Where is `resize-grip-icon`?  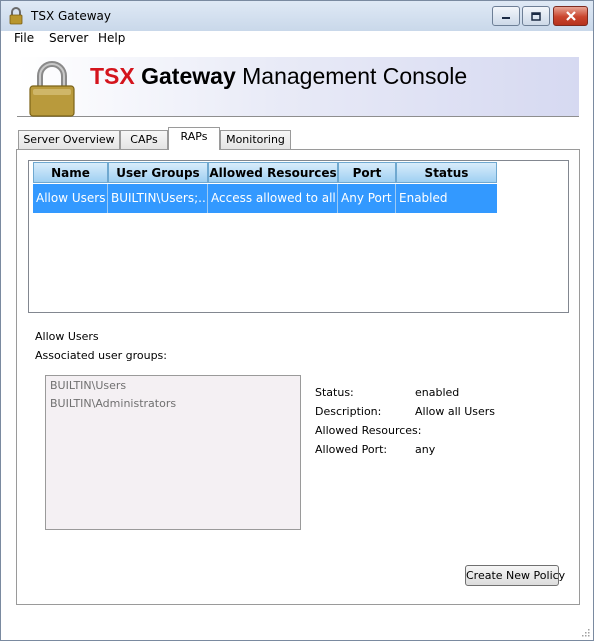
resize-grip-icon is located at coordinates (585, 632).